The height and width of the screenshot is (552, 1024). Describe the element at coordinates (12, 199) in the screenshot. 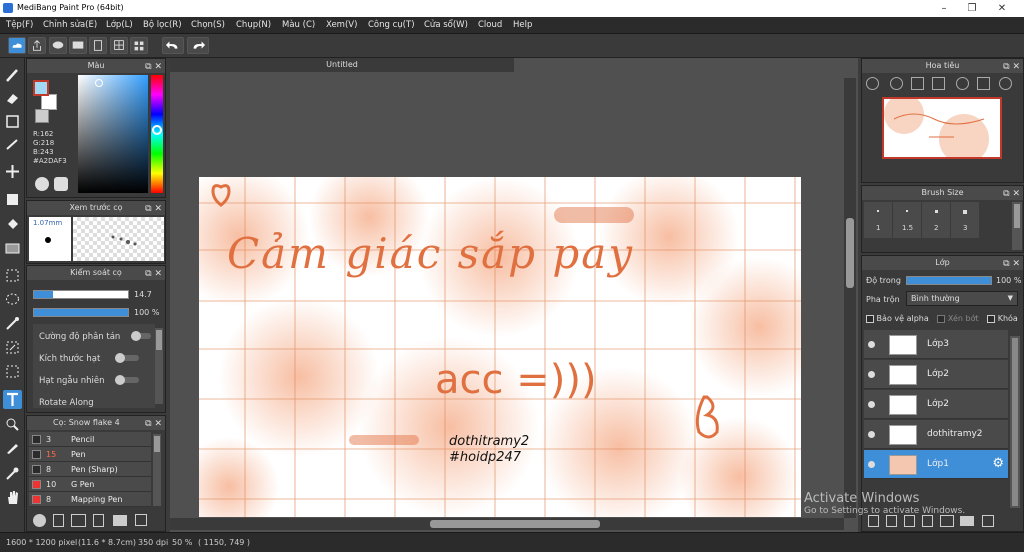

I see `fill-rect-tool-icon` at that location.